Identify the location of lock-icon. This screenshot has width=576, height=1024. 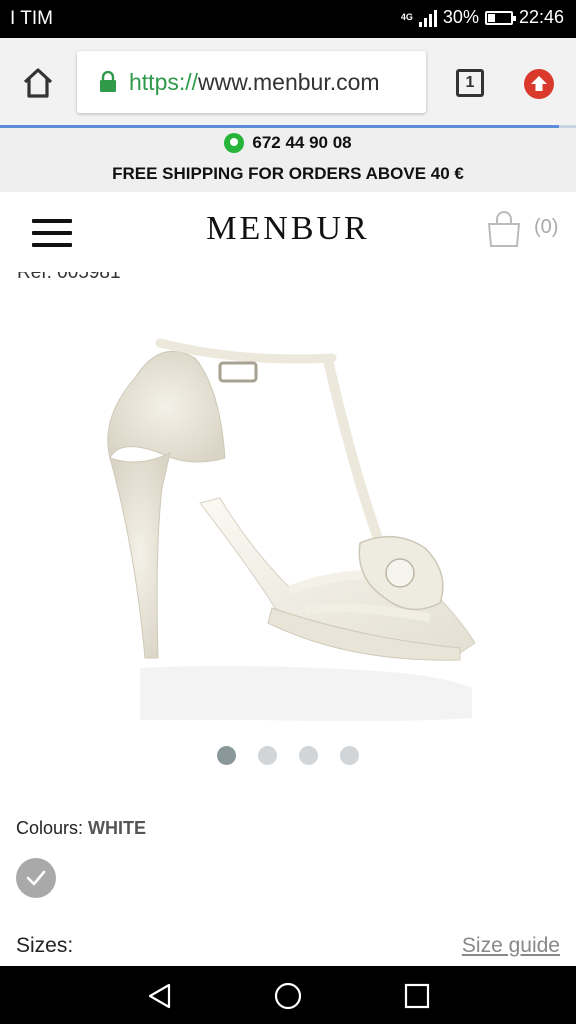
(108, 81).